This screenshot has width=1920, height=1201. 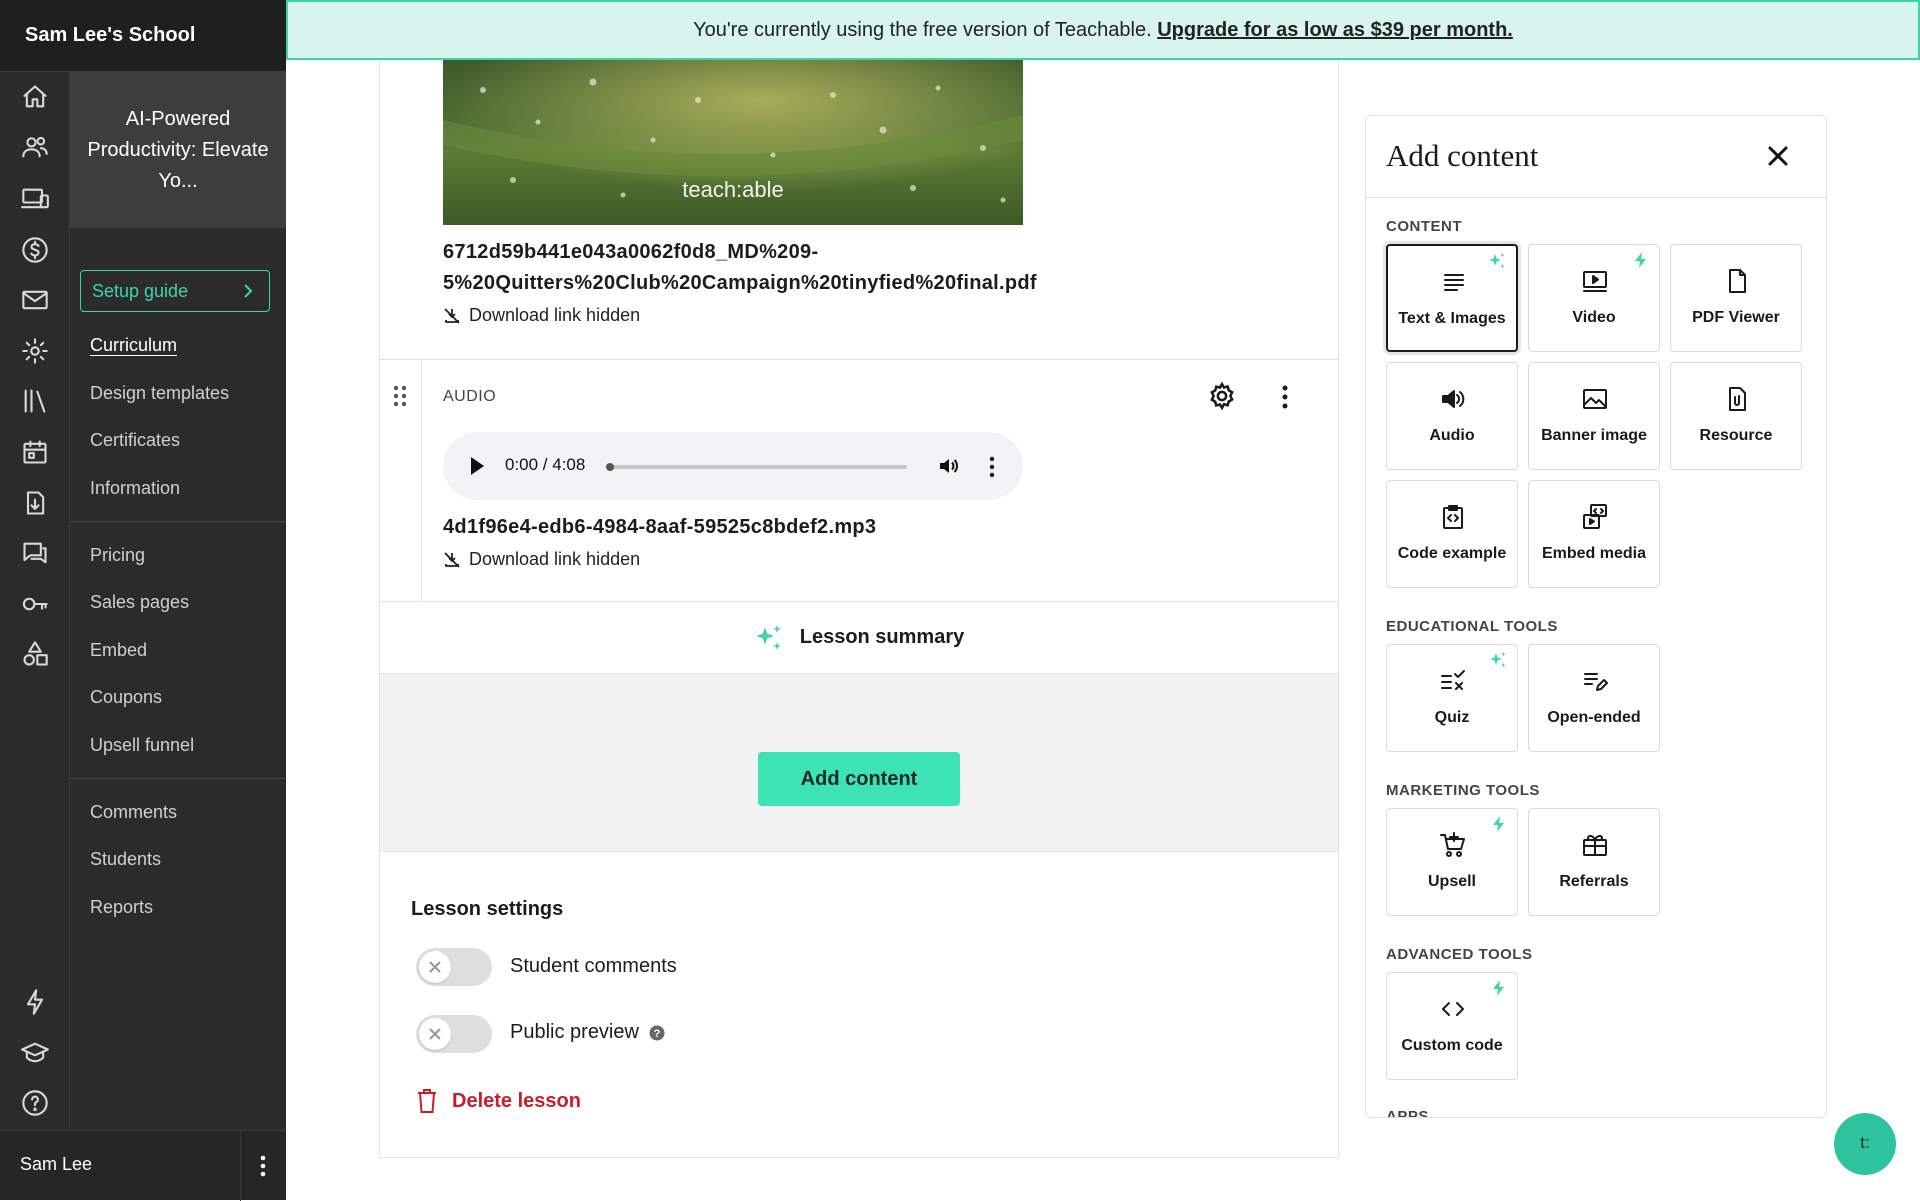 What do you see at coordinates (454, 967) in the screenshot?
I see `student-comments-toggle` at bounding box center [454, 967].